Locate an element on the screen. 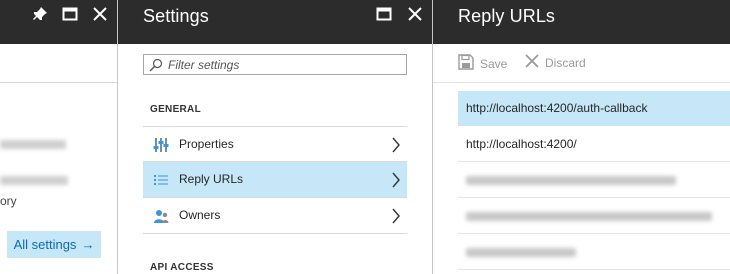 This screenshot has width=730, height=274. section-label-api-access: API ACCESS is located at coordinates (182, 267).